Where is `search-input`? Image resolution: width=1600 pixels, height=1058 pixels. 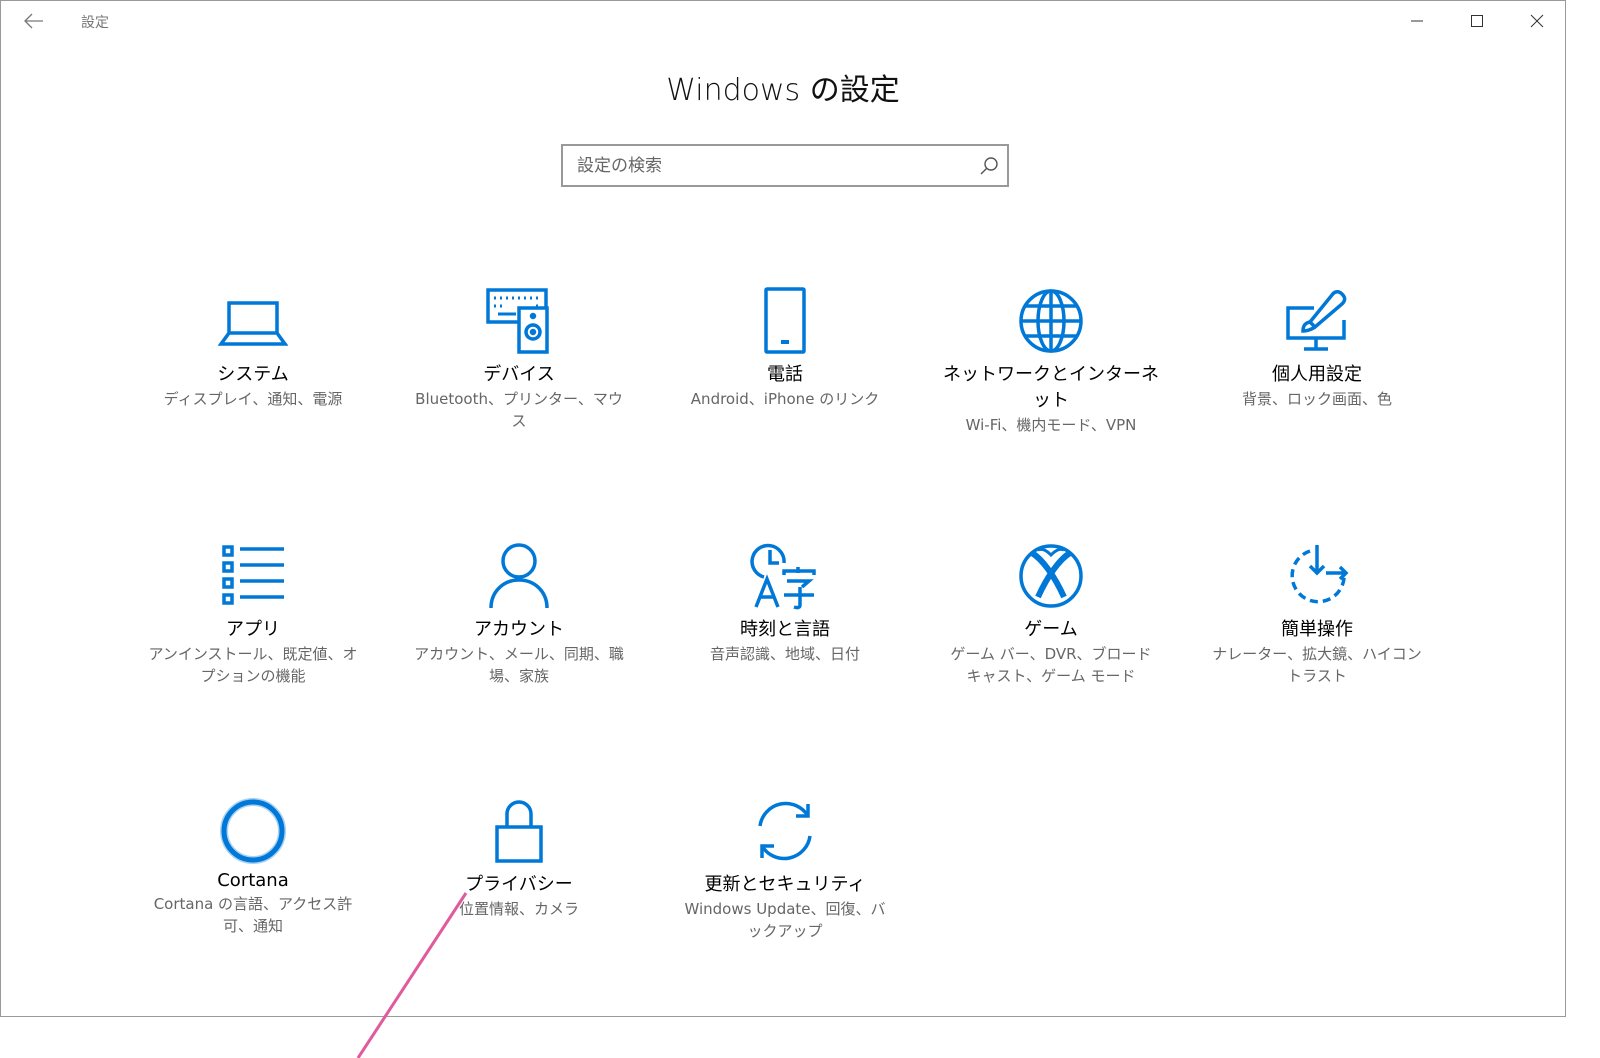 search-input is located at coordinates (772, 165).